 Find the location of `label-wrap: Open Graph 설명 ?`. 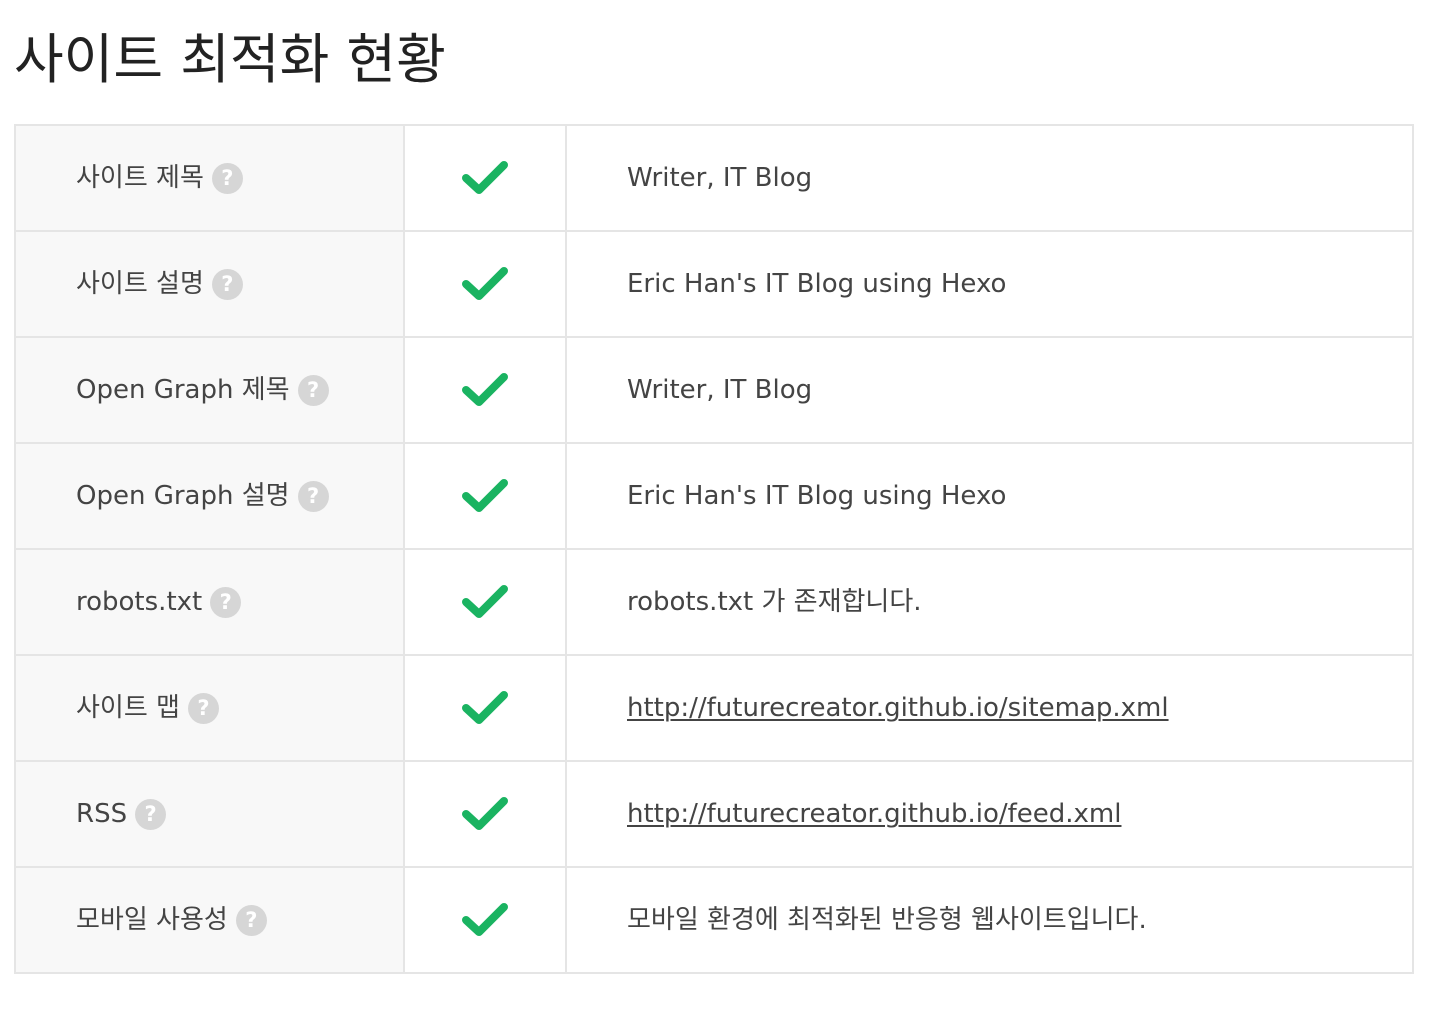

label-wrap: Open Graph 설명 ? is located at coordinates (209, 496).